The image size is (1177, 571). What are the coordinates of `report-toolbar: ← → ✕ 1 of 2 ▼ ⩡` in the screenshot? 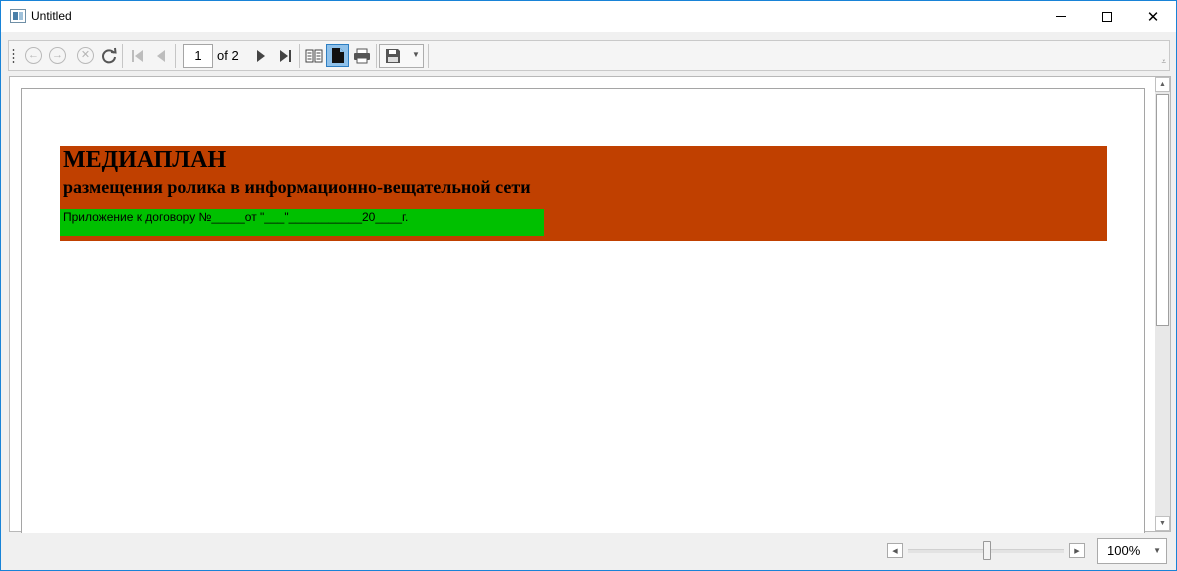 It's located at (589, 55).